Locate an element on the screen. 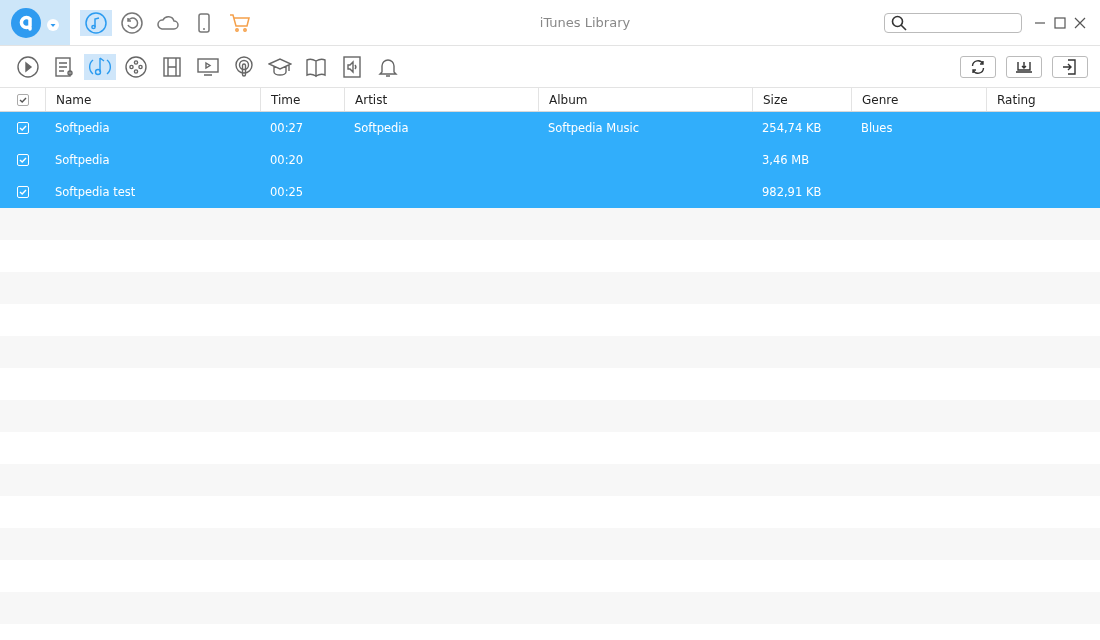  column-header: Name is located at coordinates (153, 99).